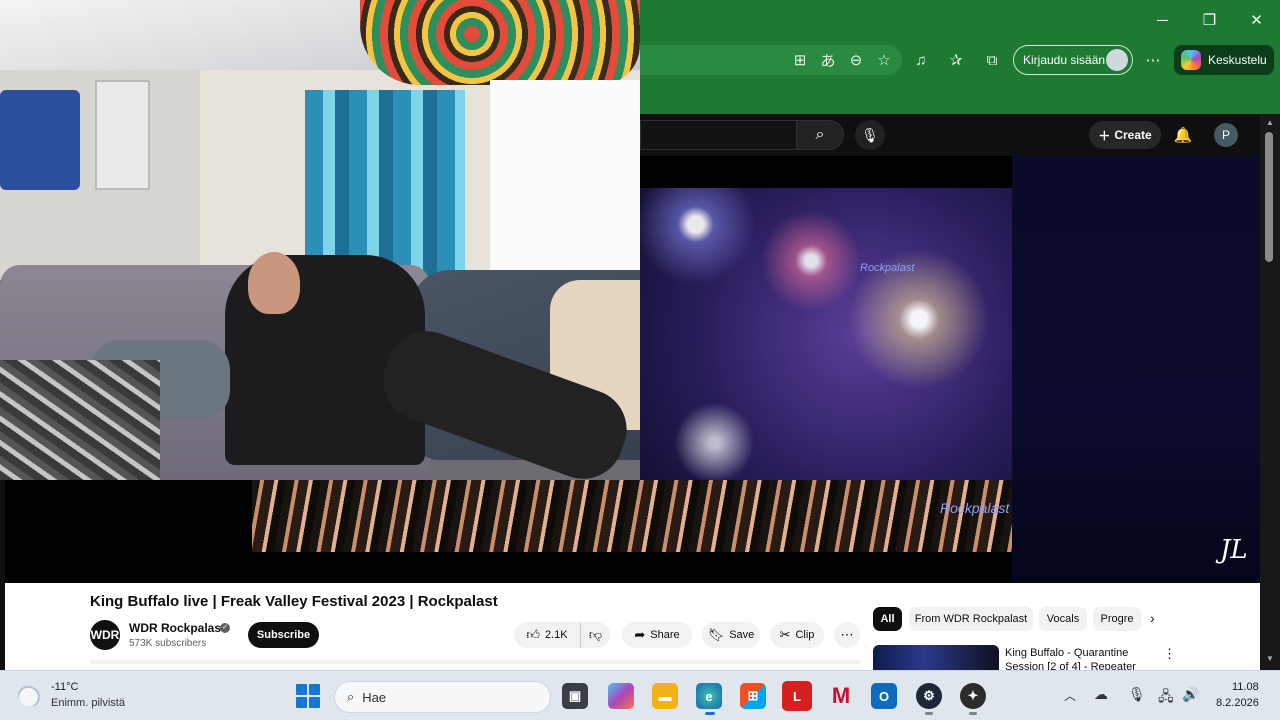 This screenshot has width=1280, height=720. I want to click on share-button: ➦ Share, so click(657, 635).